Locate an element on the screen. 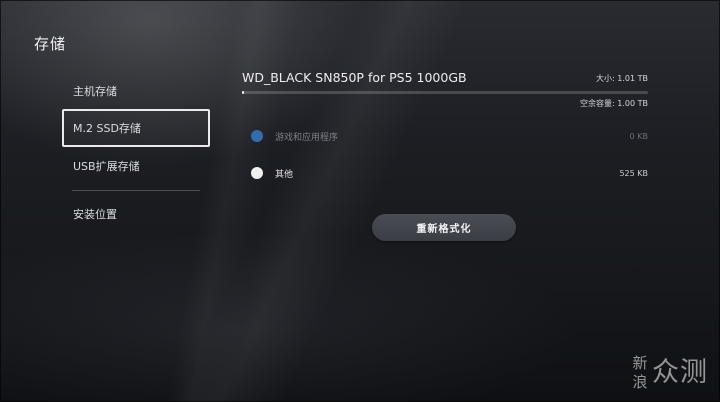 This screenshot has height=402, width=720. sidebar-item-console-storage: 主机存储 is located at coordinates (136, 91).